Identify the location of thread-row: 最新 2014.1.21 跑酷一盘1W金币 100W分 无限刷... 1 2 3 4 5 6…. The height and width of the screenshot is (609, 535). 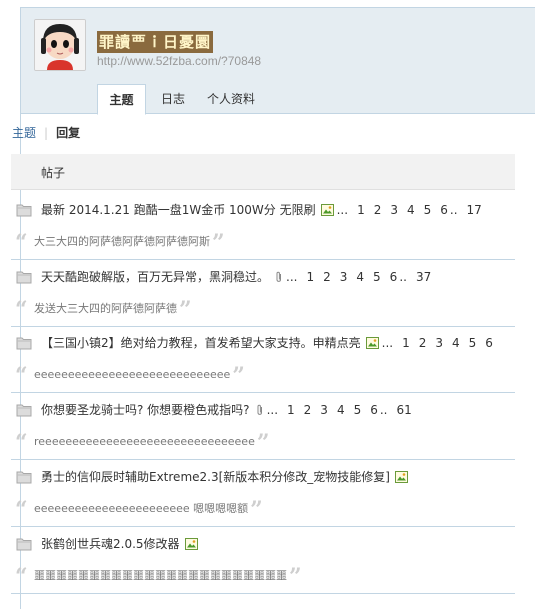
(263, 210).